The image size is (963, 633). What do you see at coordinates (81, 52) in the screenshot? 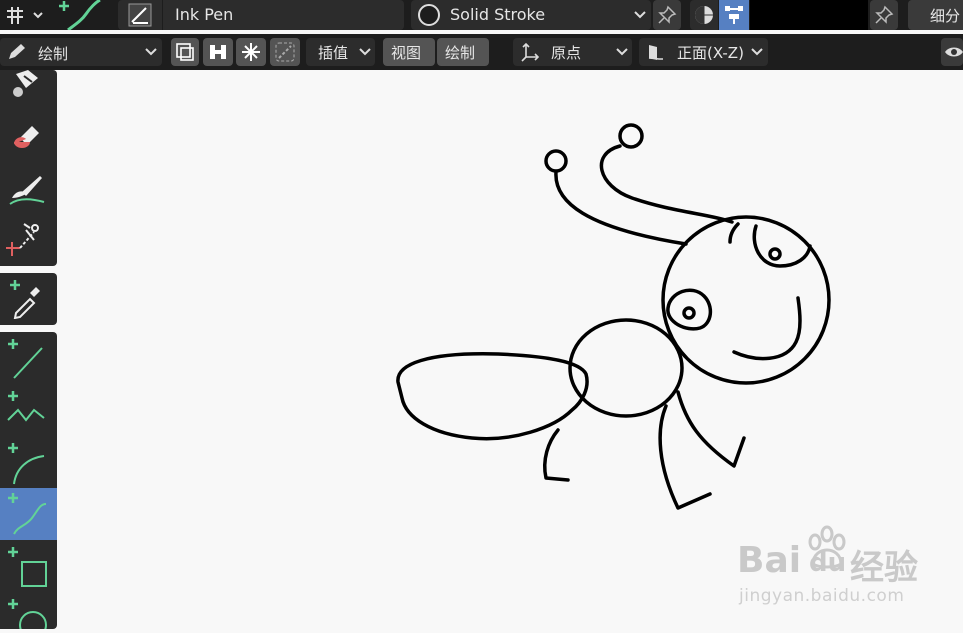
I see `mode-selector: 绘制` at bounding box center [81, 52].